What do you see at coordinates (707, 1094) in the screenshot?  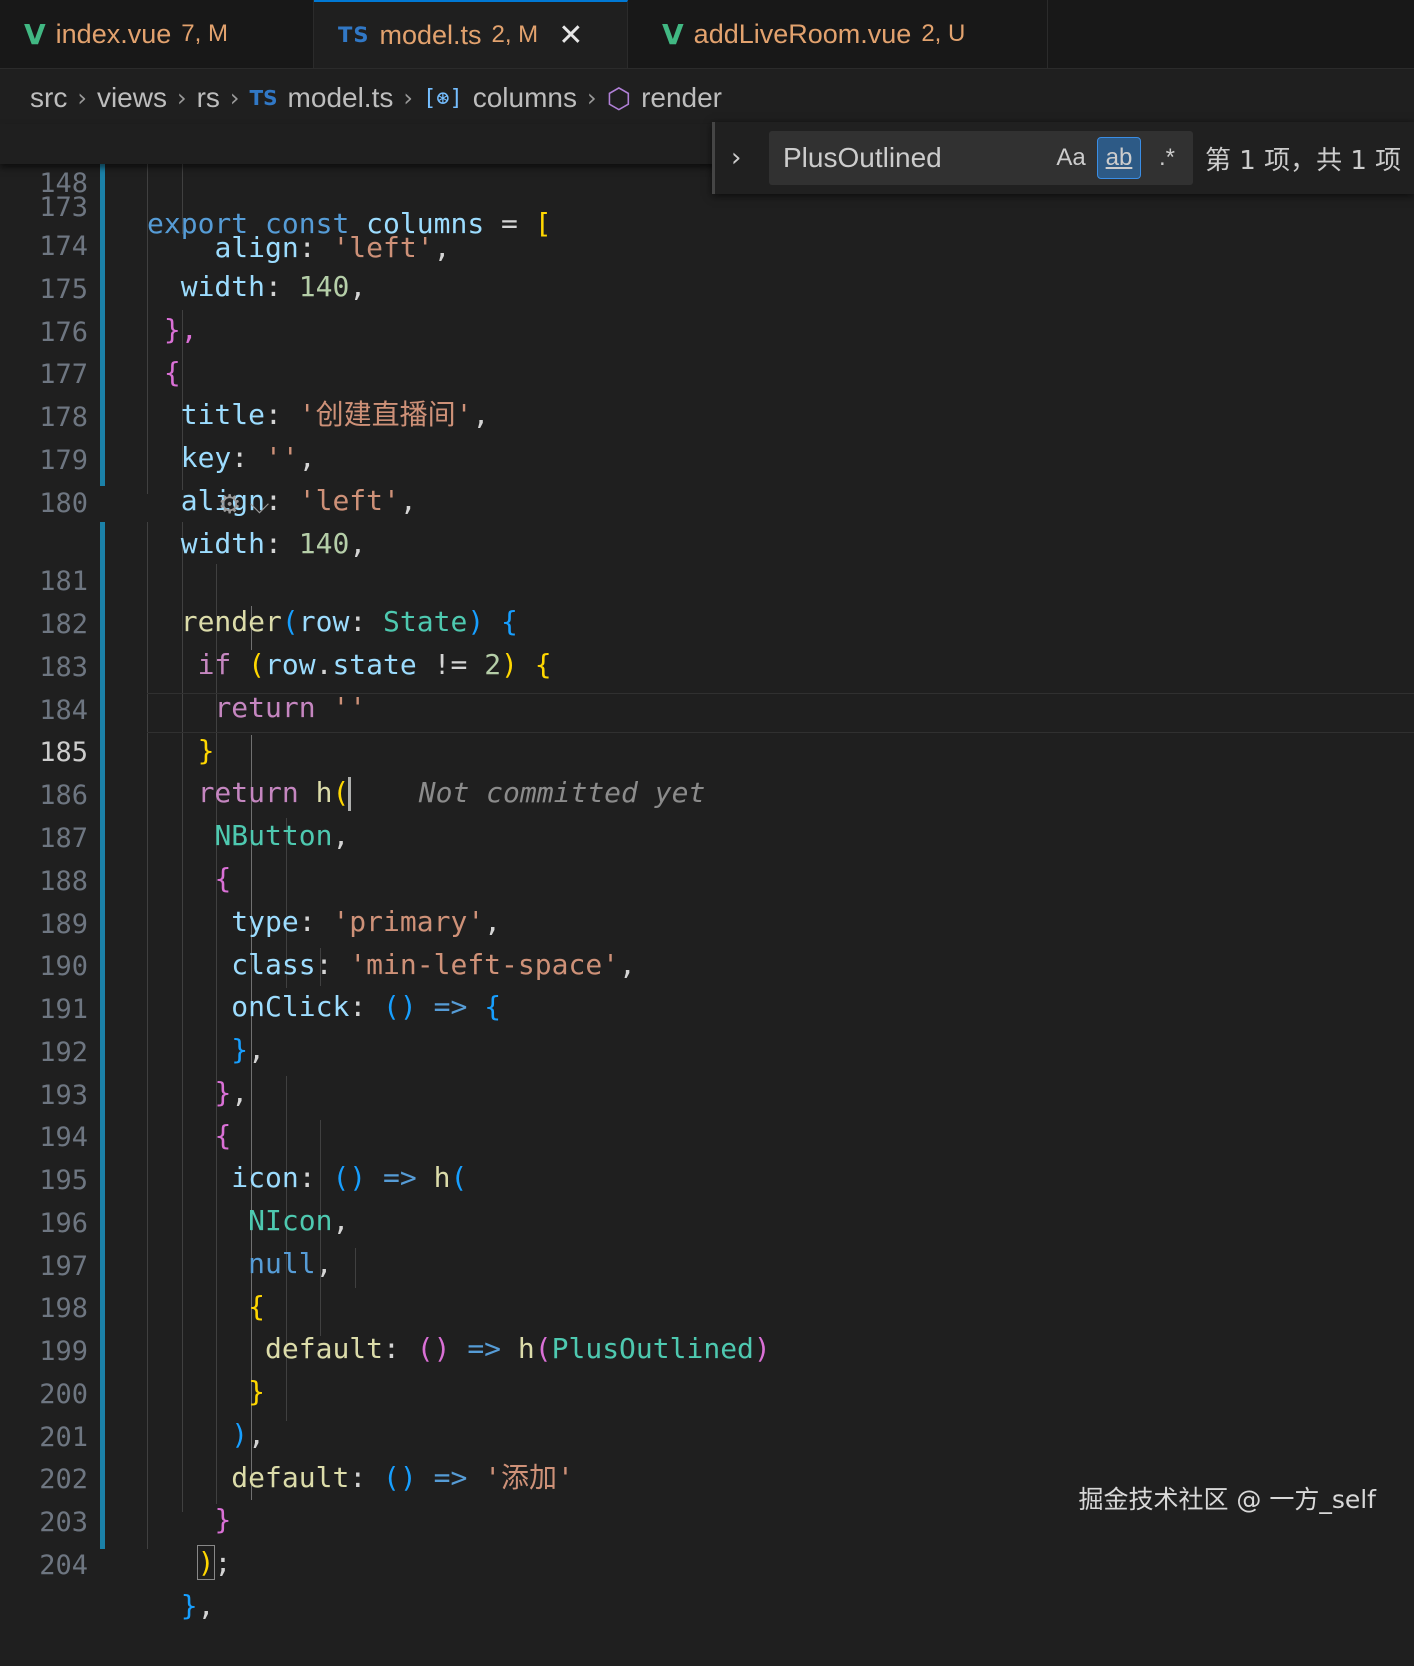 I see `code-line: 193 {` at bounding box center [707, 1094].